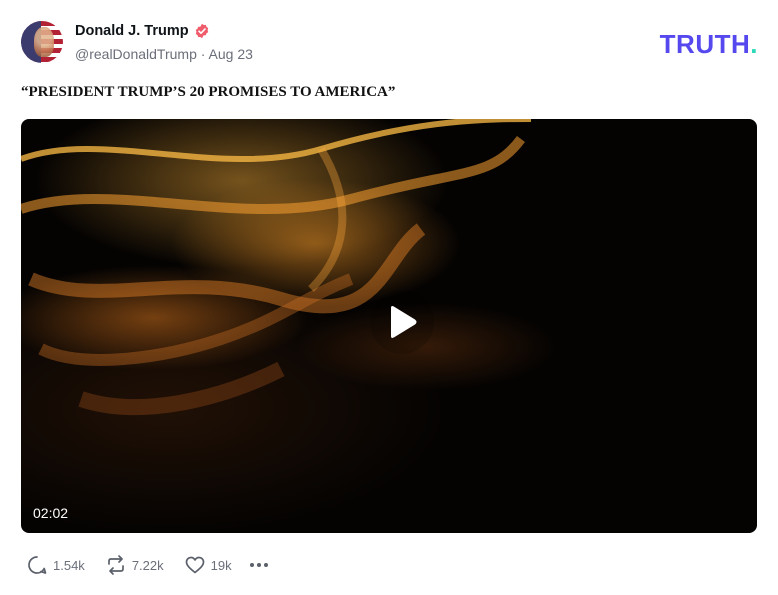 This screenshot has width=778, height=595. What do you see at coordinates (132, 31) in the screenshot?
I see `author-name: Donald J. Trump` at bounding box center [132, 31].